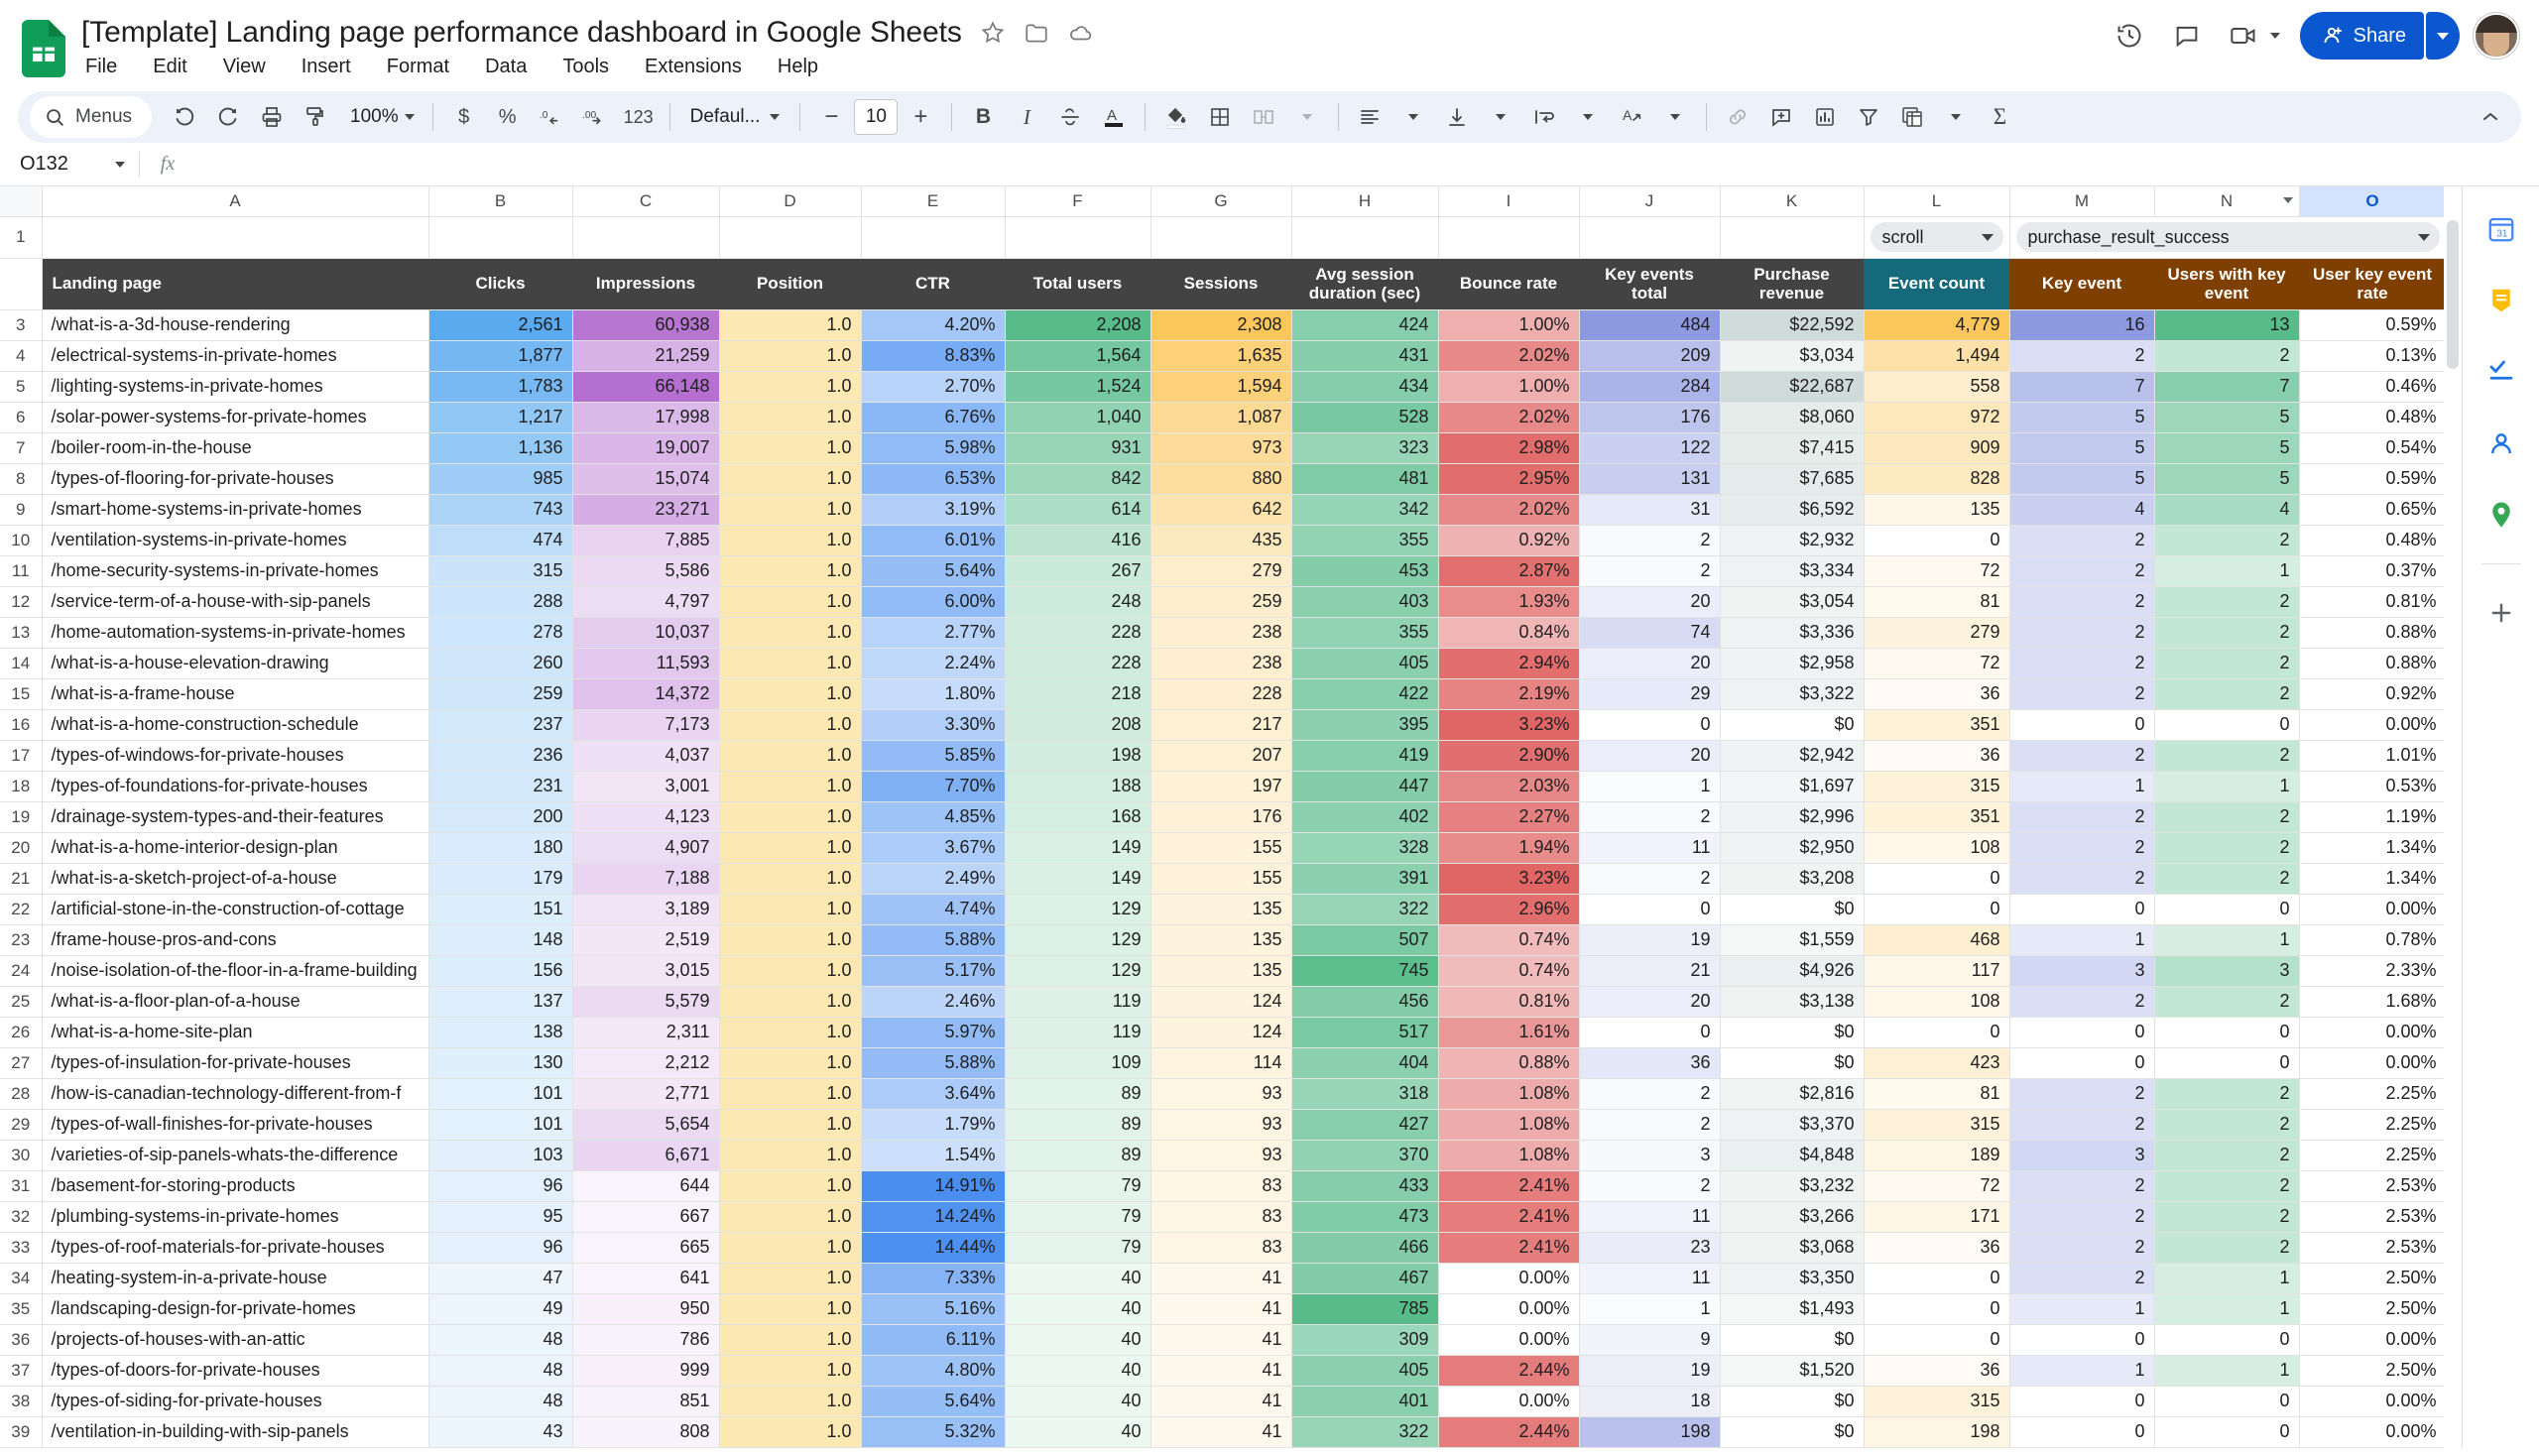 Image resolution: width=2539 pixels, height=1456 pixels. I want to click on cloud-saved-icon, so click(1080, 33).